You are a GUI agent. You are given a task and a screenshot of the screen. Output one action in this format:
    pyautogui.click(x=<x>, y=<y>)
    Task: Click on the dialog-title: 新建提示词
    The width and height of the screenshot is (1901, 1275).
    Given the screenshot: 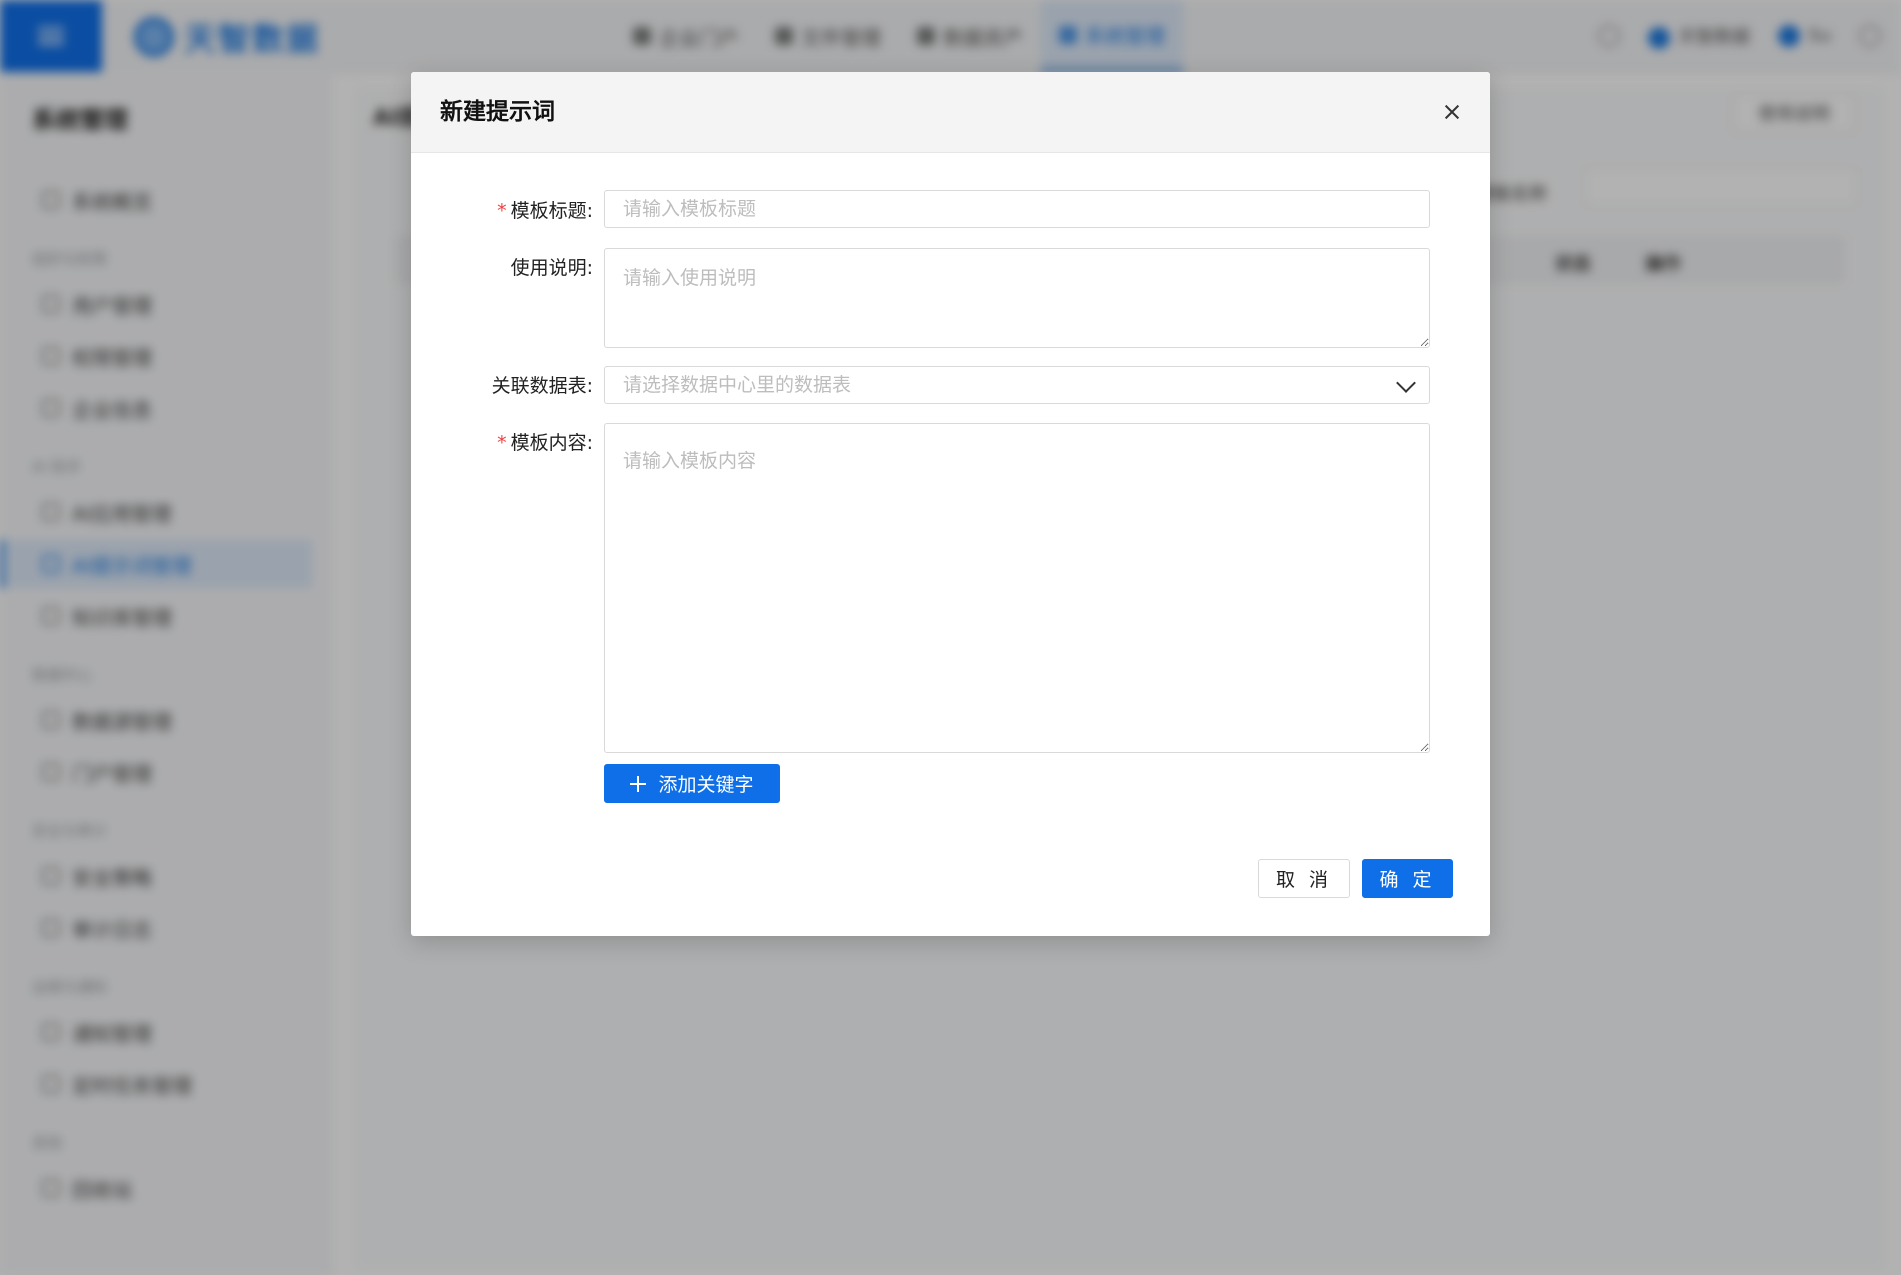 What is the action you would take?
    pyautogui.click(x=497, y=112)
    